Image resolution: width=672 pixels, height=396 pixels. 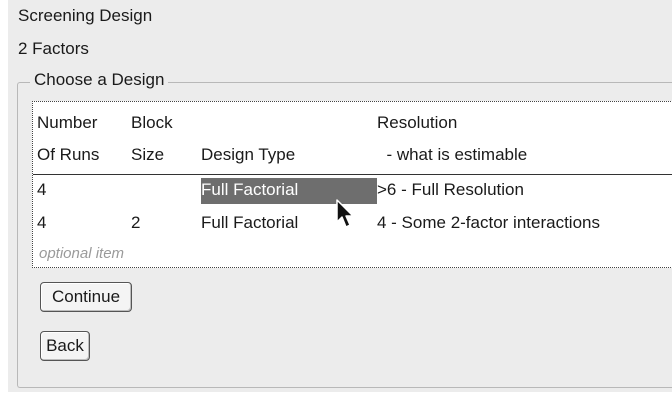 I want to click on group-legend: Choose a Design, so click(x=99, y=80).